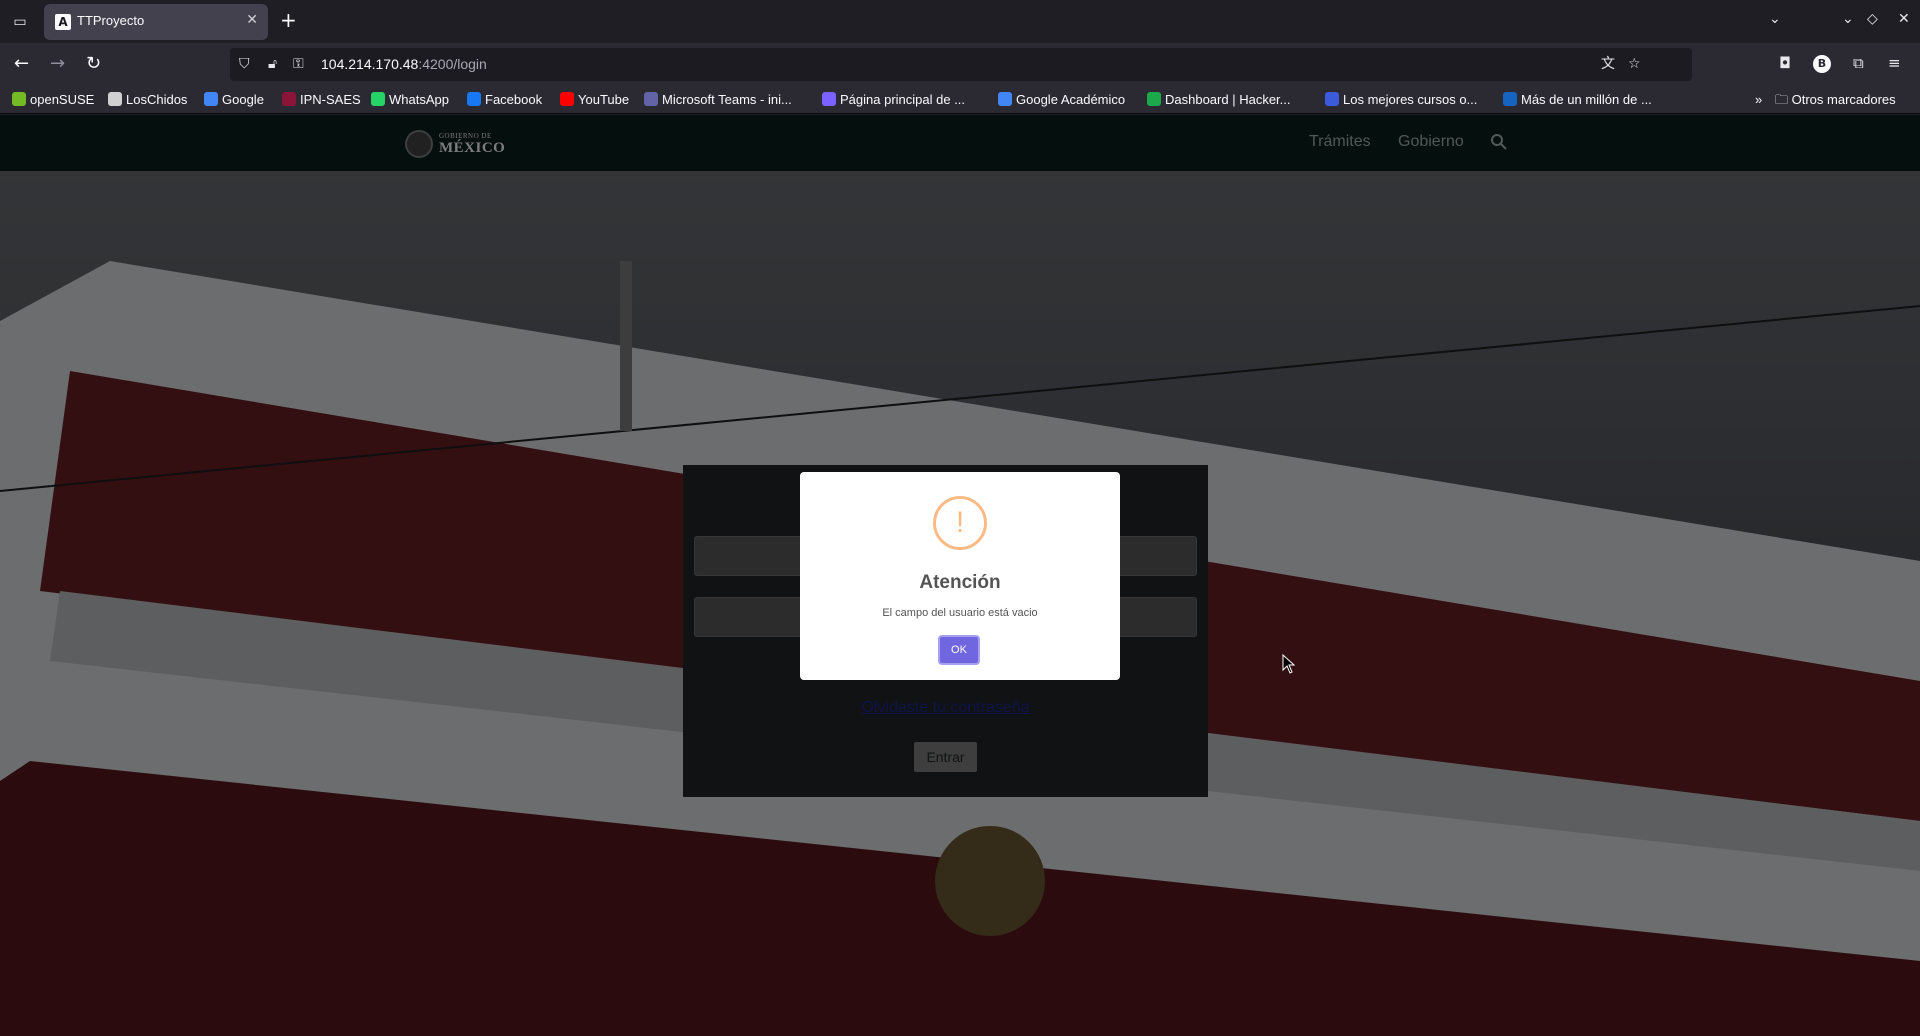 Image resolution: width=1920 pixels, height=1036 pixels. Describe the element at coordinates (20, 22) in the screenshot. I see `tab-list-icon: ▭` at that location.